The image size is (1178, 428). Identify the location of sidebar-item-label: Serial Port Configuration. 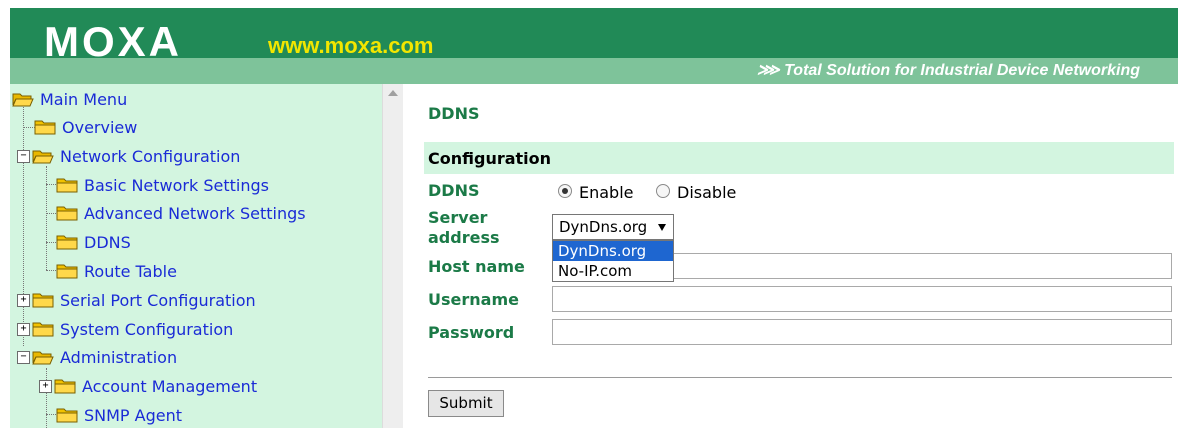
(158, 300).